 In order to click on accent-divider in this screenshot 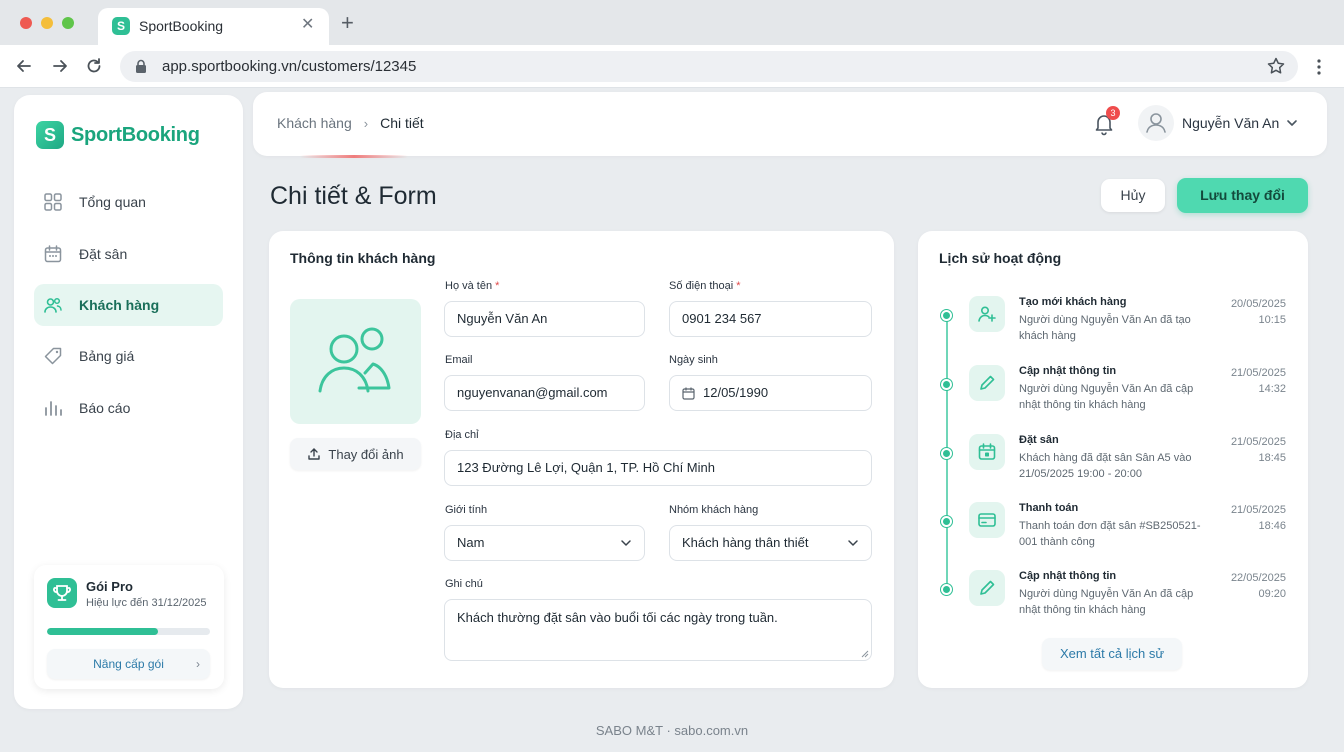, I will do `click(354, 156)`.